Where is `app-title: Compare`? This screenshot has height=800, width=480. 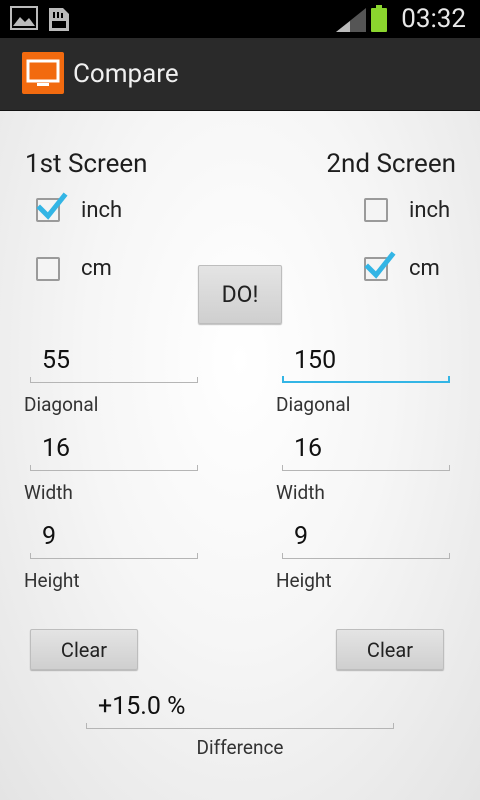
app-title: Compare is located at coordinates (126, 74).